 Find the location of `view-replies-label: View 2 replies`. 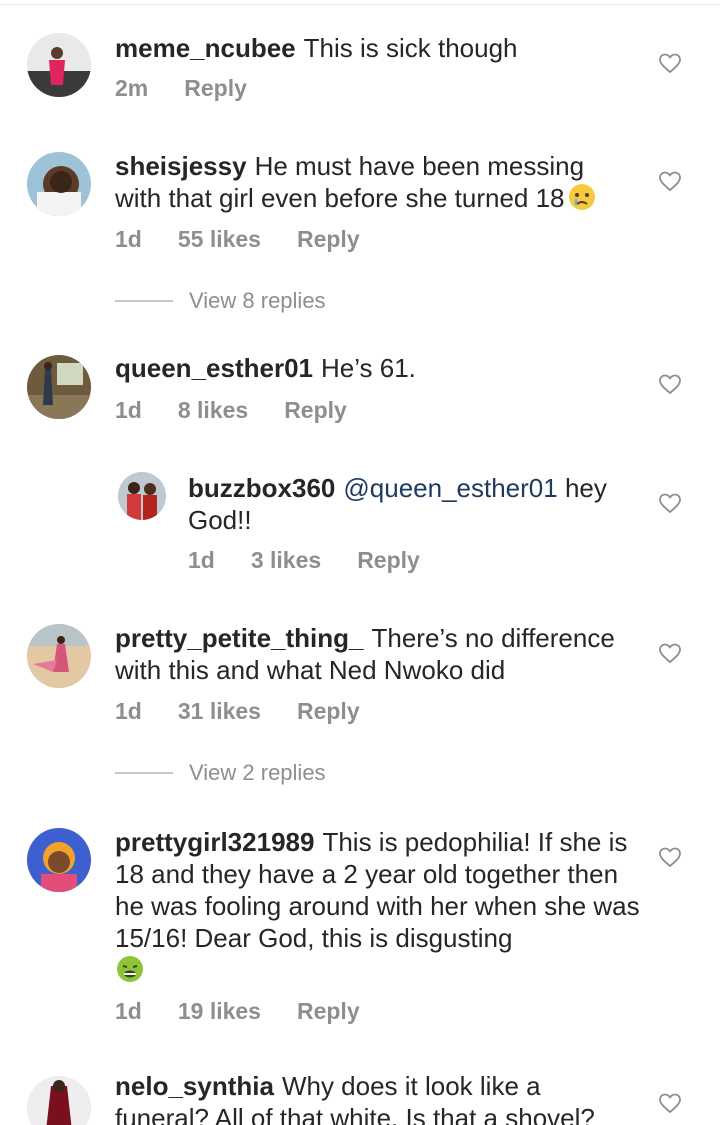

view-replies-label: View 2 replies is located at coordinates (257, 773).